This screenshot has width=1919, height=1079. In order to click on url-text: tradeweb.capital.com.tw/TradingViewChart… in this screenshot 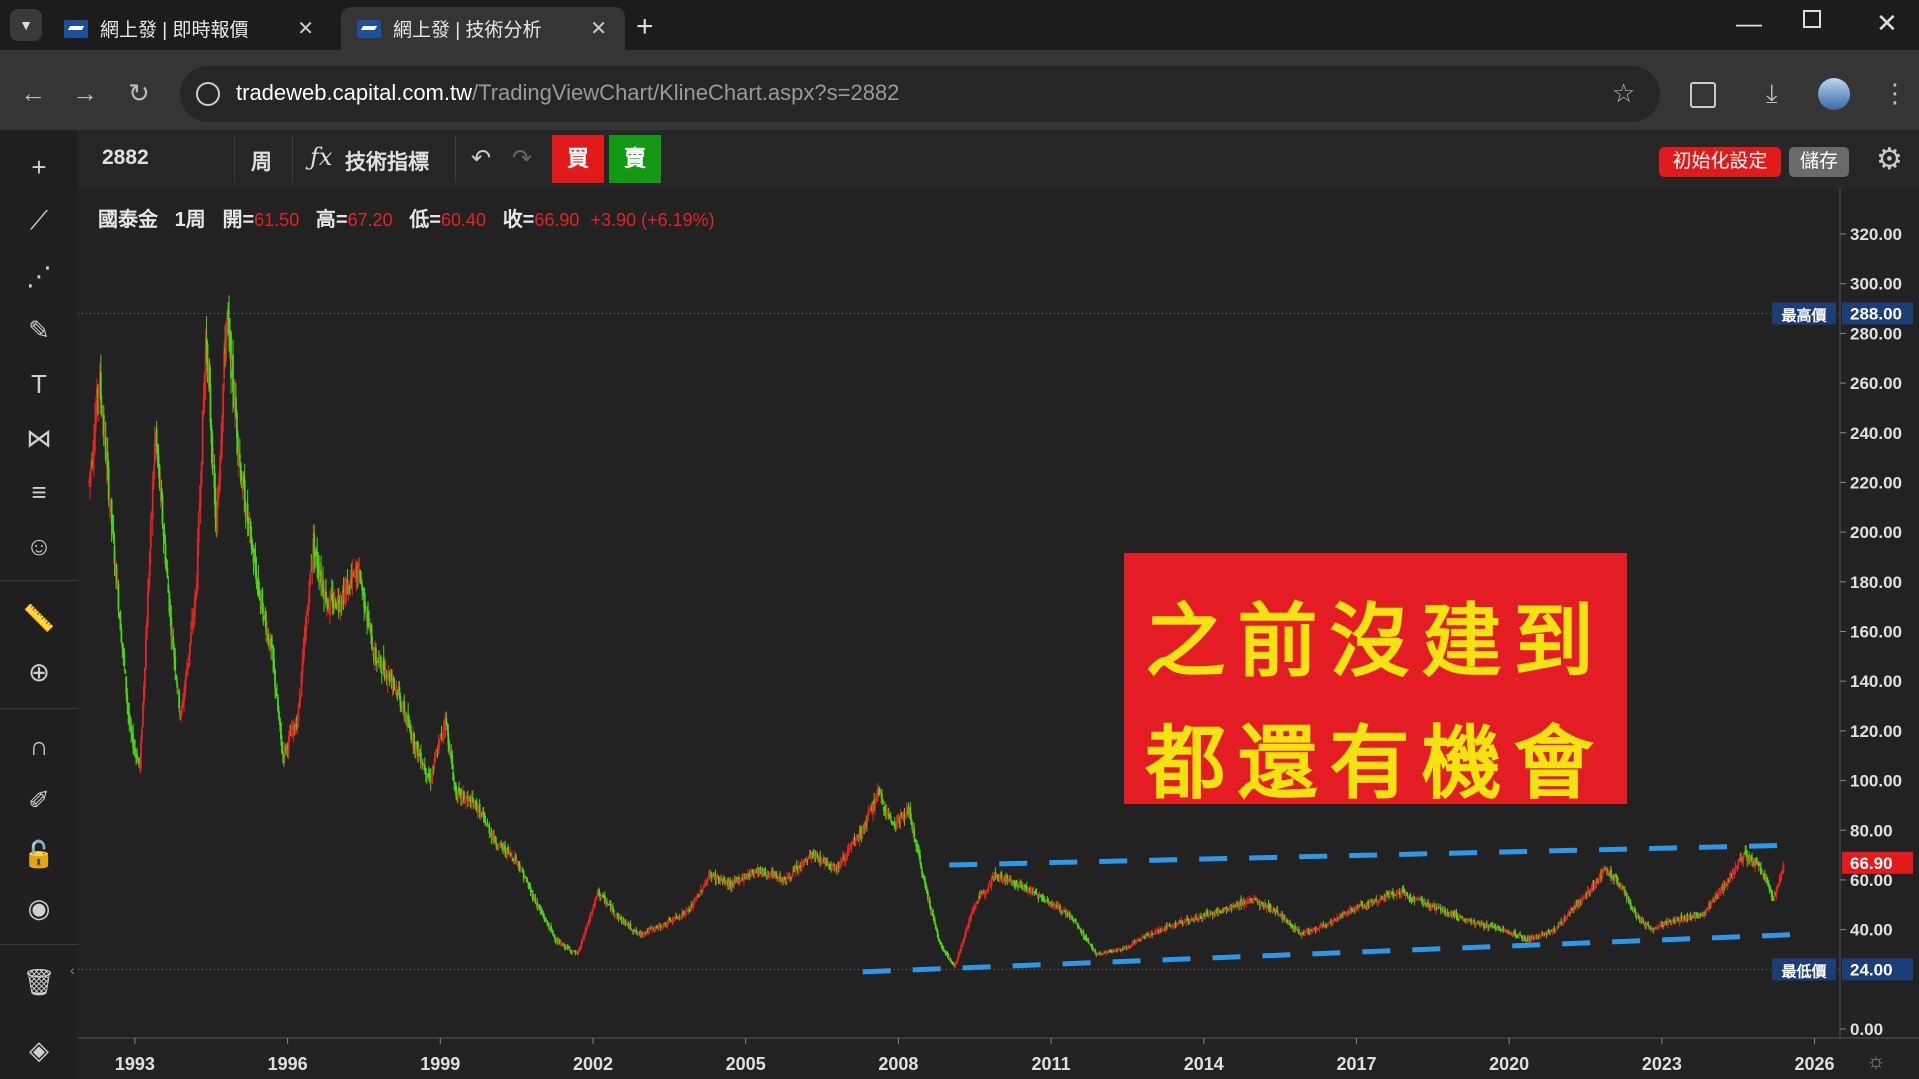, I will do `click(568, 92)`.